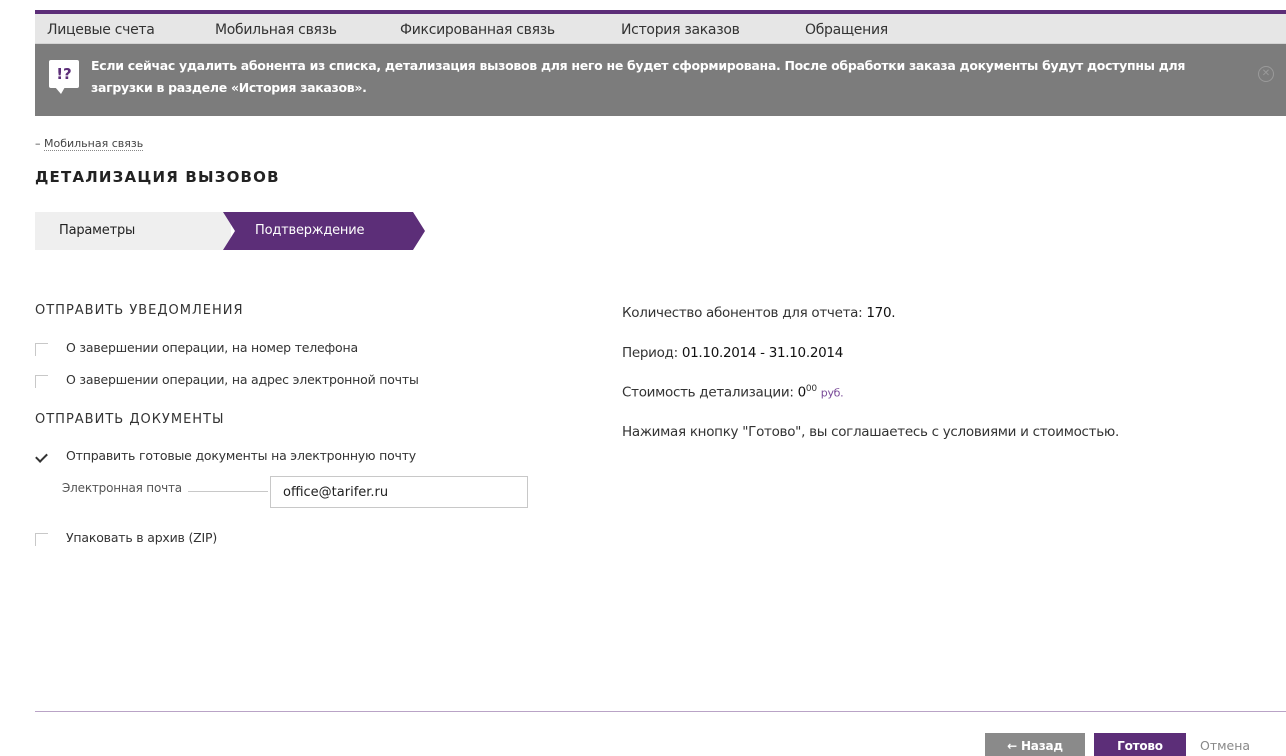 The height and width of the screenshot is (756, 1286). I want to click on footer-divider, so click(660, 711).